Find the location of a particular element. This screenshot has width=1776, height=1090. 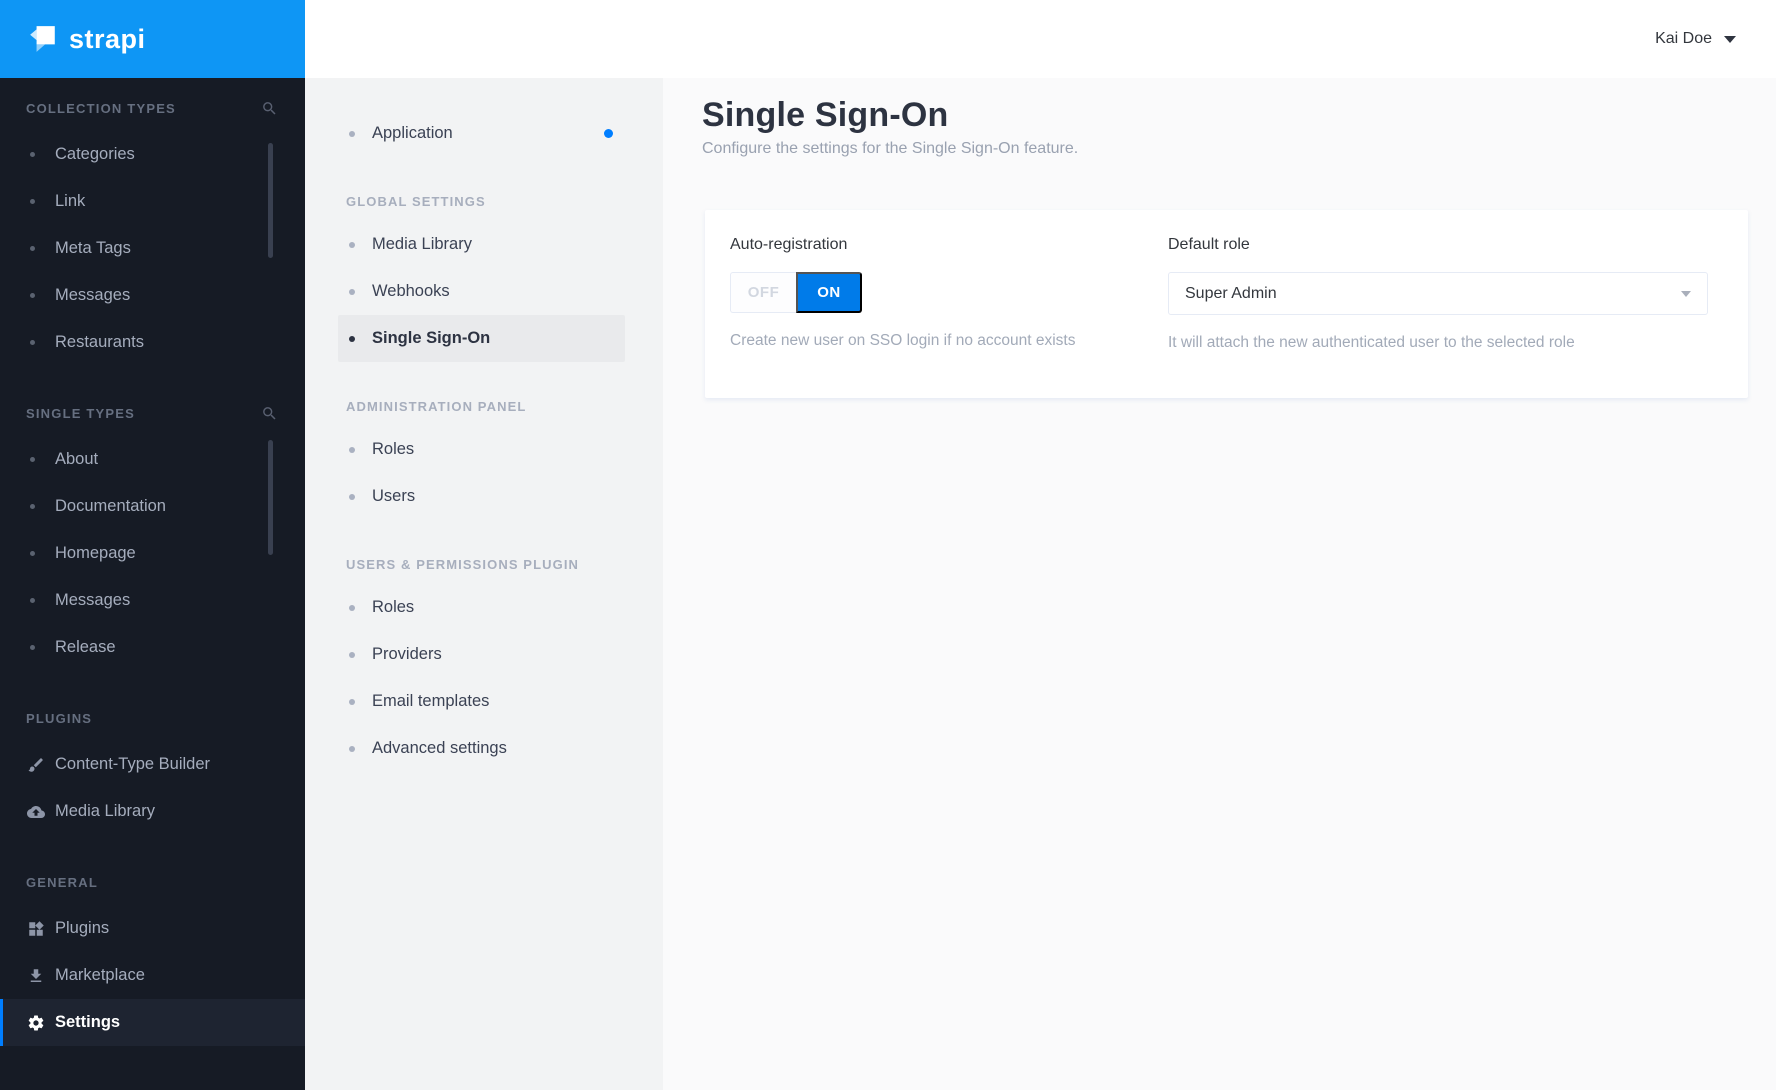

cubes-icon is located at coordinates (35, 929).